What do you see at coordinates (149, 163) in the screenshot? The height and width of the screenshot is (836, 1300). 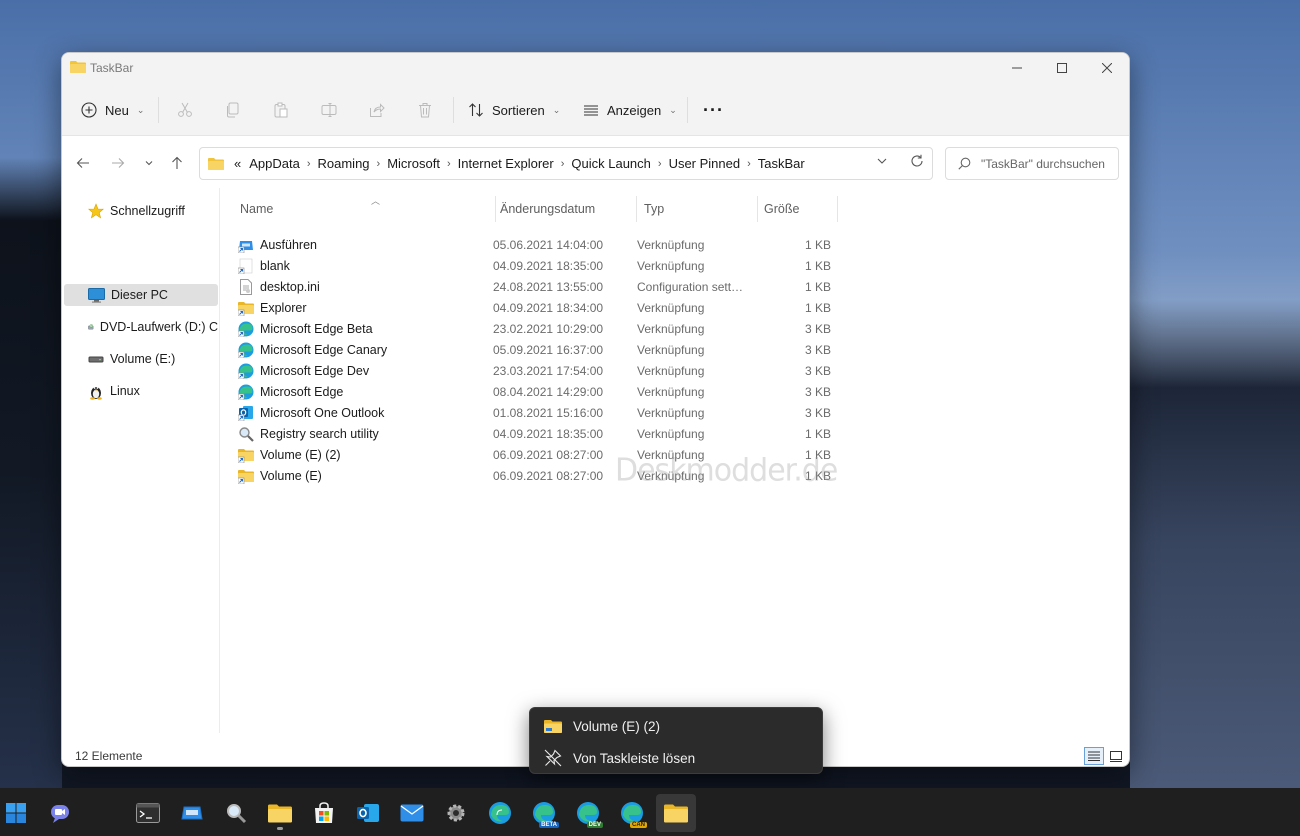 I see `recent-locations-button` at bounding box center [149, 163].